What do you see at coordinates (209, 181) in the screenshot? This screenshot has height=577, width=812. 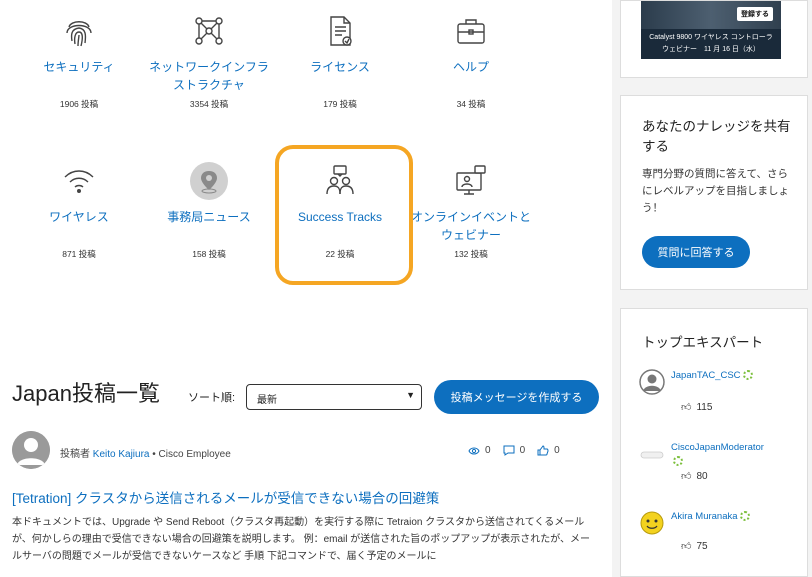 I see `location-pin-icon` at bounding box center [209, 181].